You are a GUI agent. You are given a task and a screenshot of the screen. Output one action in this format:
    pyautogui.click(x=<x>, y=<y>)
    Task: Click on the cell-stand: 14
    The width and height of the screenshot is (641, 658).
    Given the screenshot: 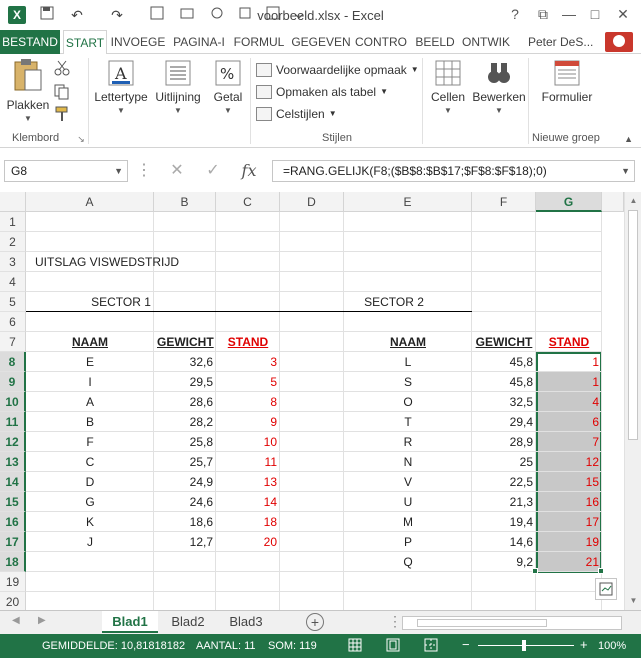 What is the action you would take?
    pyautogui.click(x=248, y=502)
    